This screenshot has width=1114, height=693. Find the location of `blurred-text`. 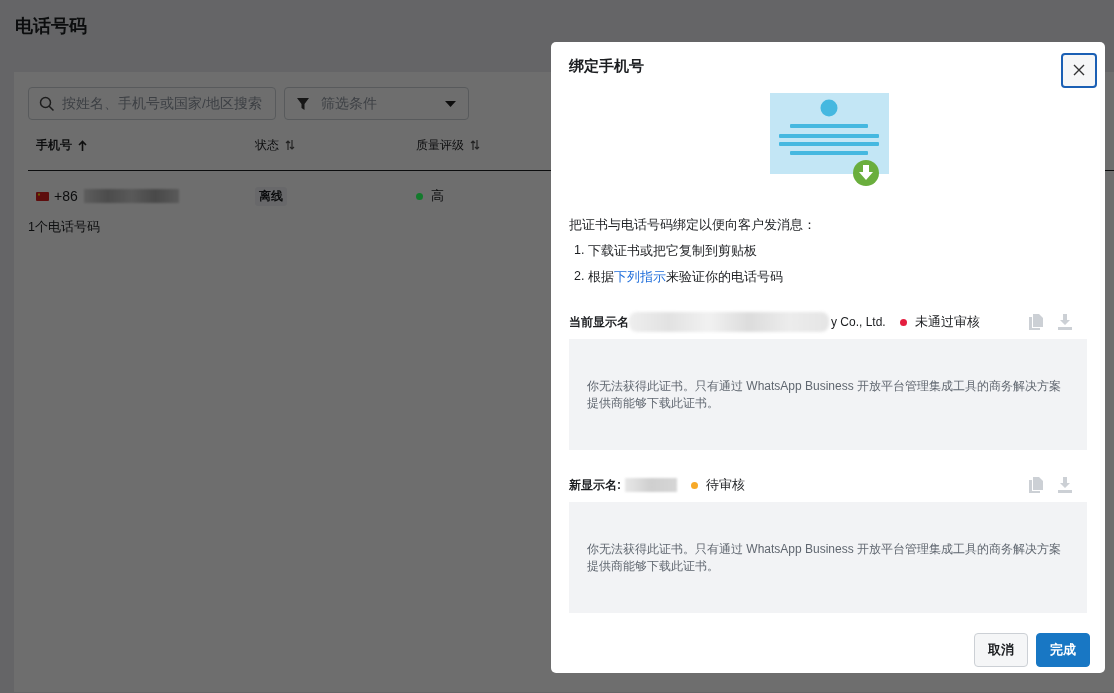

blurred-text is located at coordinates (651, 485).